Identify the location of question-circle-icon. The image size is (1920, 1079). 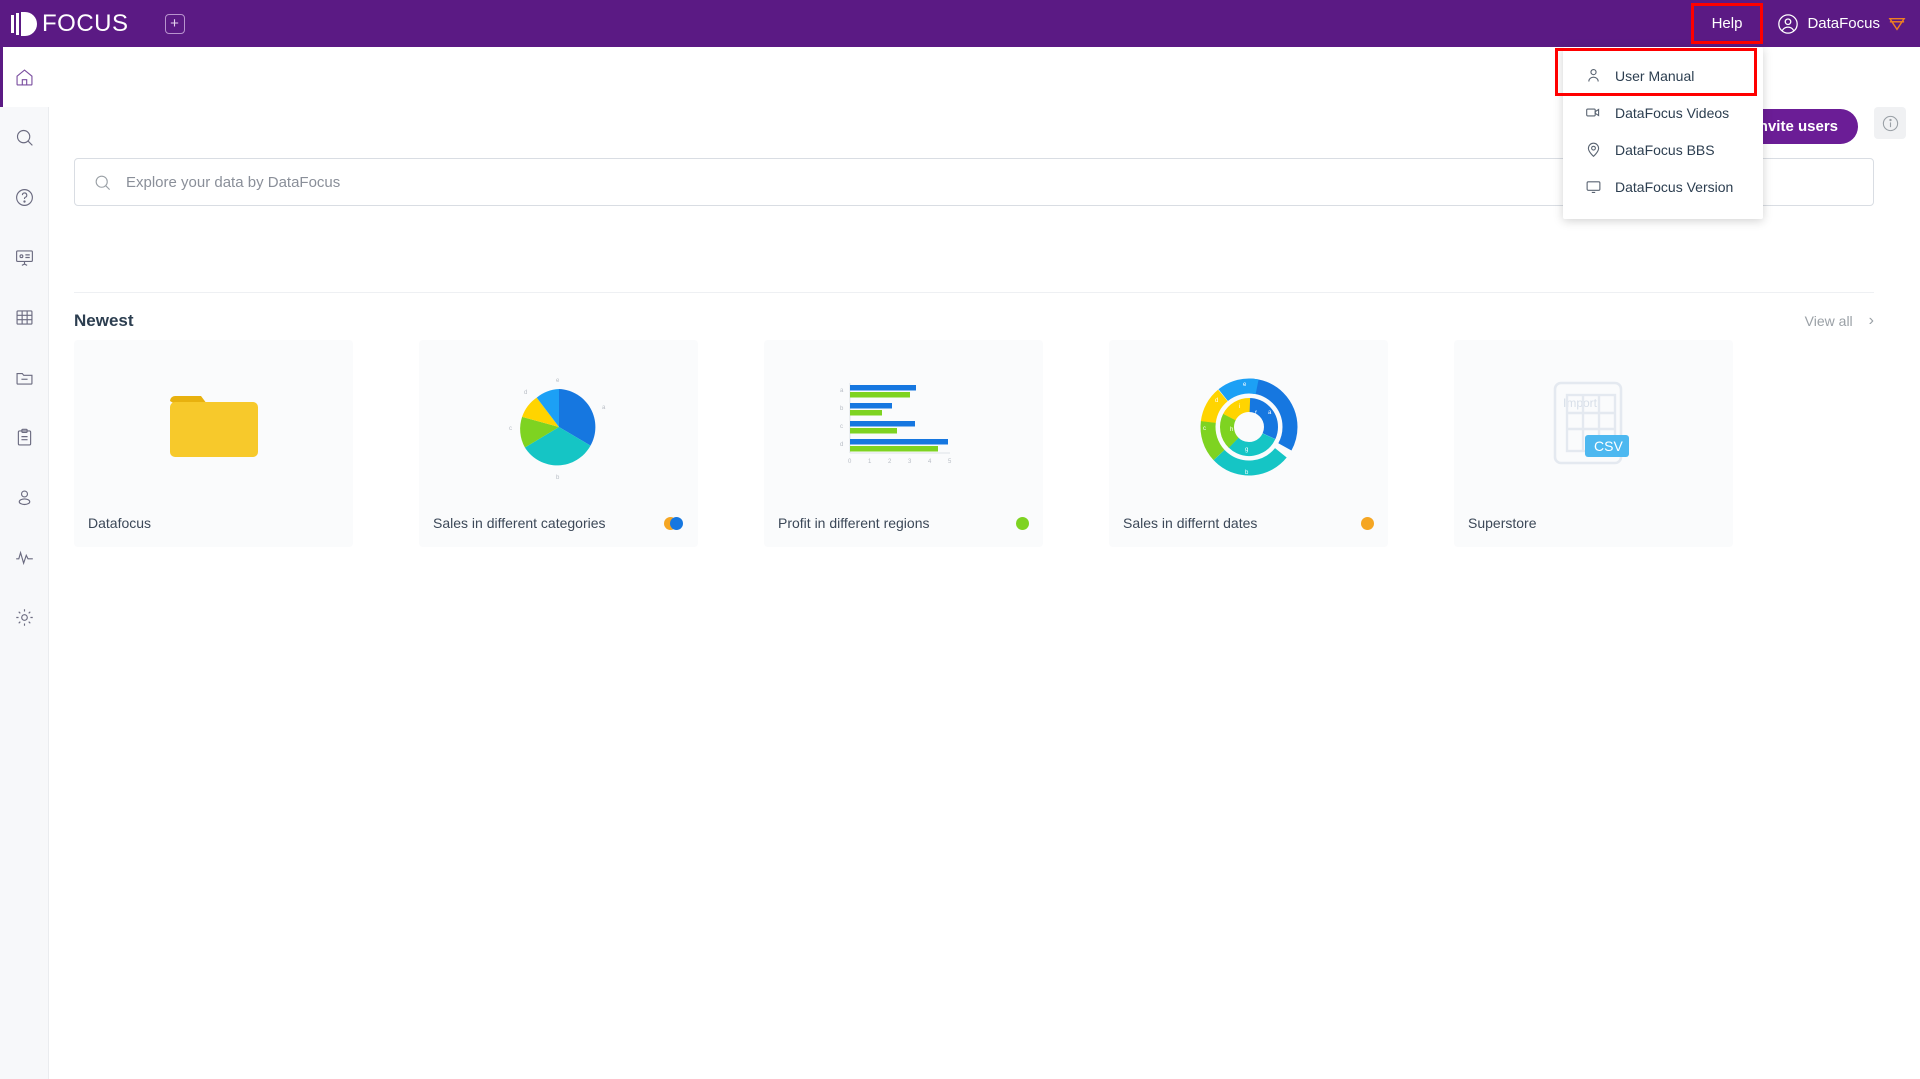
(24, 197).